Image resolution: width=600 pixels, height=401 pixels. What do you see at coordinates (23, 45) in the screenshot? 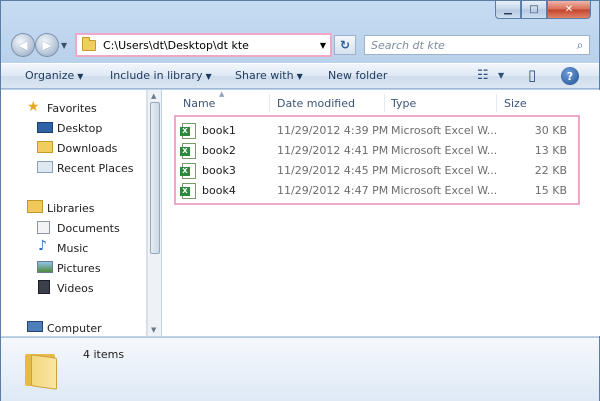
I see `back-button: ◀` at bounding box center [23, 45].